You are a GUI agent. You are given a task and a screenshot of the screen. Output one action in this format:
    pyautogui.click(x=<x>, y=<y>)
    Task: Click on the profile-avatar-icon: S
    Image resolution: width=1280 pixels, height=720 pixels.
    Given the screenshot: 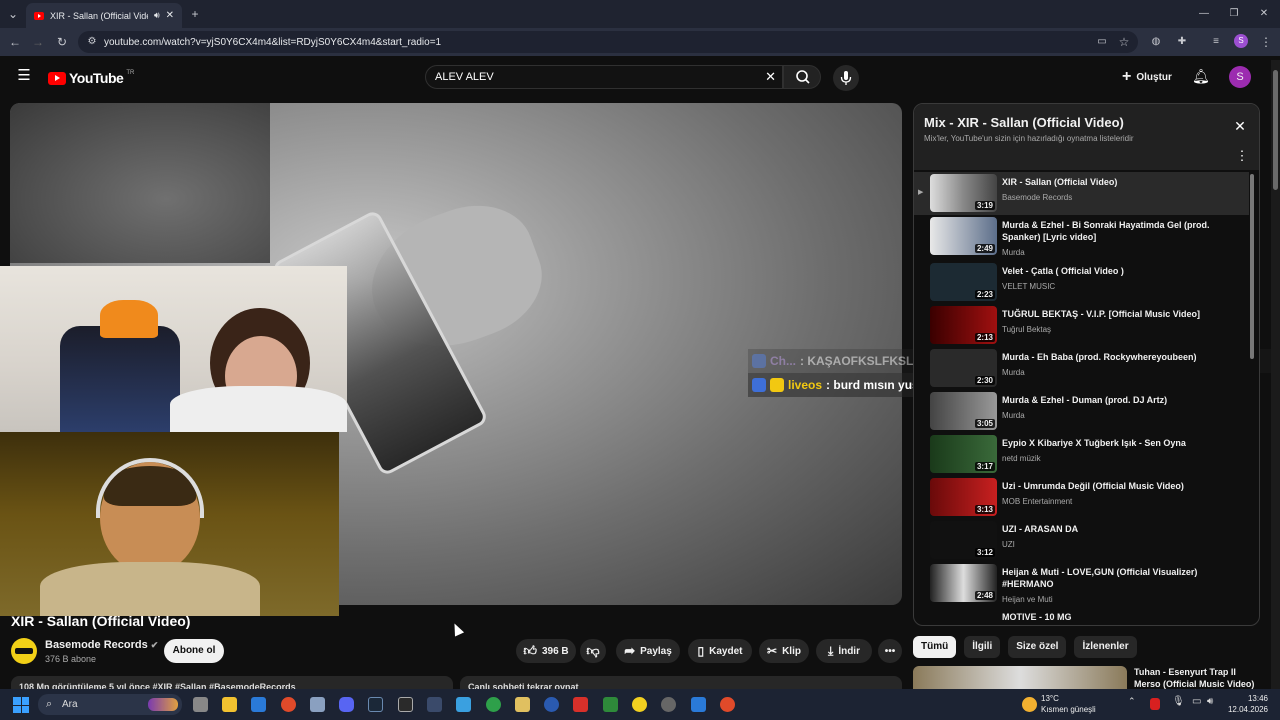 What is the action you would take?
    pyautogui.click(x=1241, y=41)
    